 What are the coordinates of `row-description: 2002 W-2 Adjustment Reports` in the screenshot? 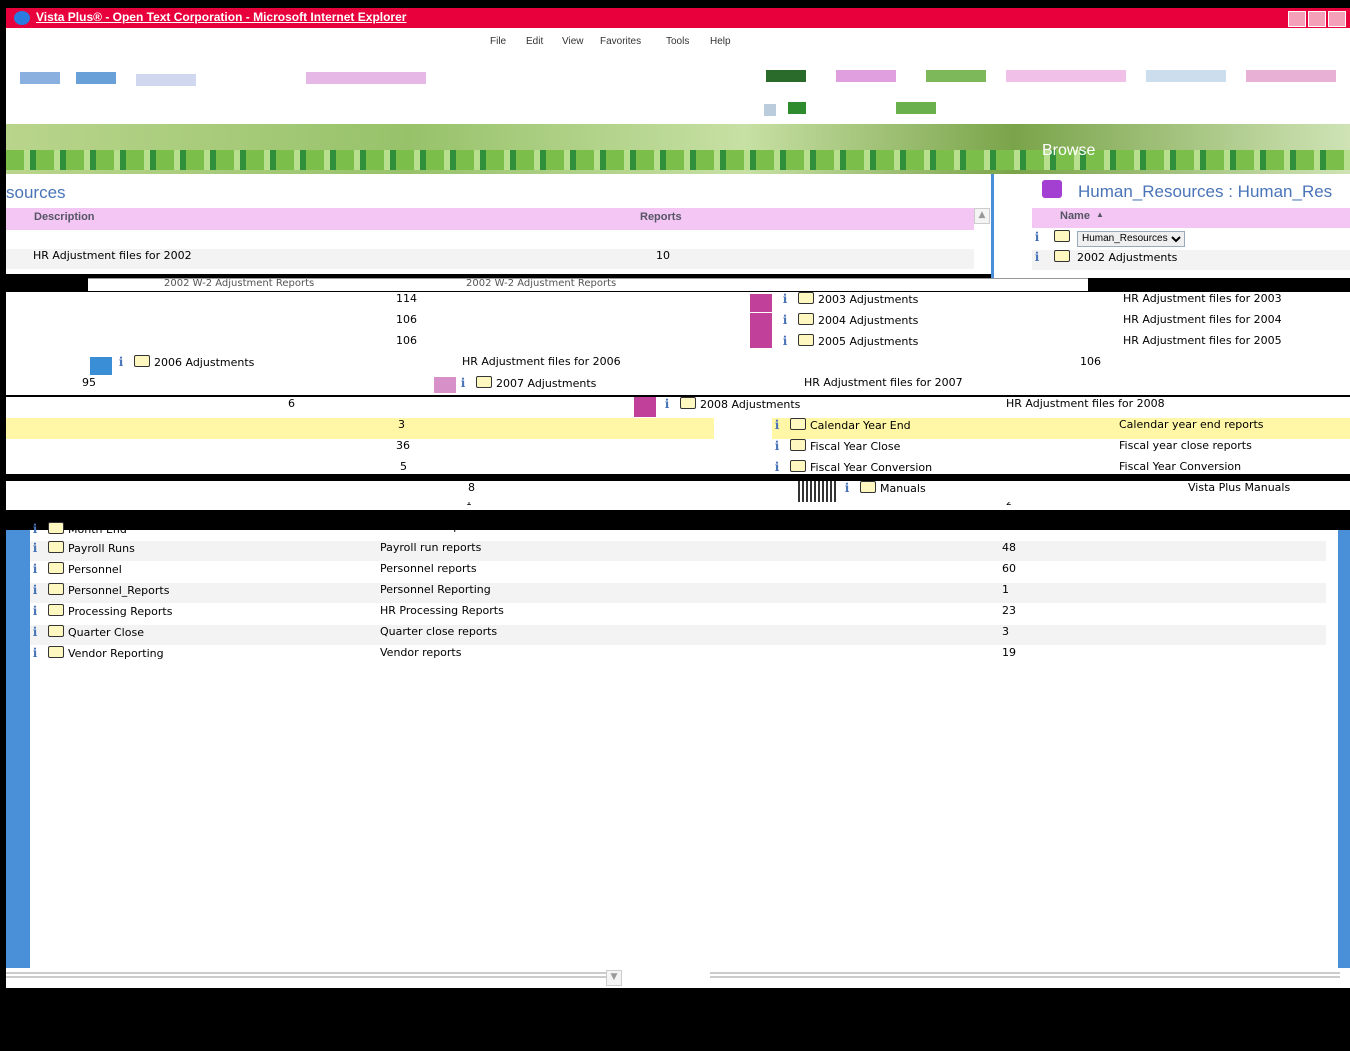 It's located at (541, 283).